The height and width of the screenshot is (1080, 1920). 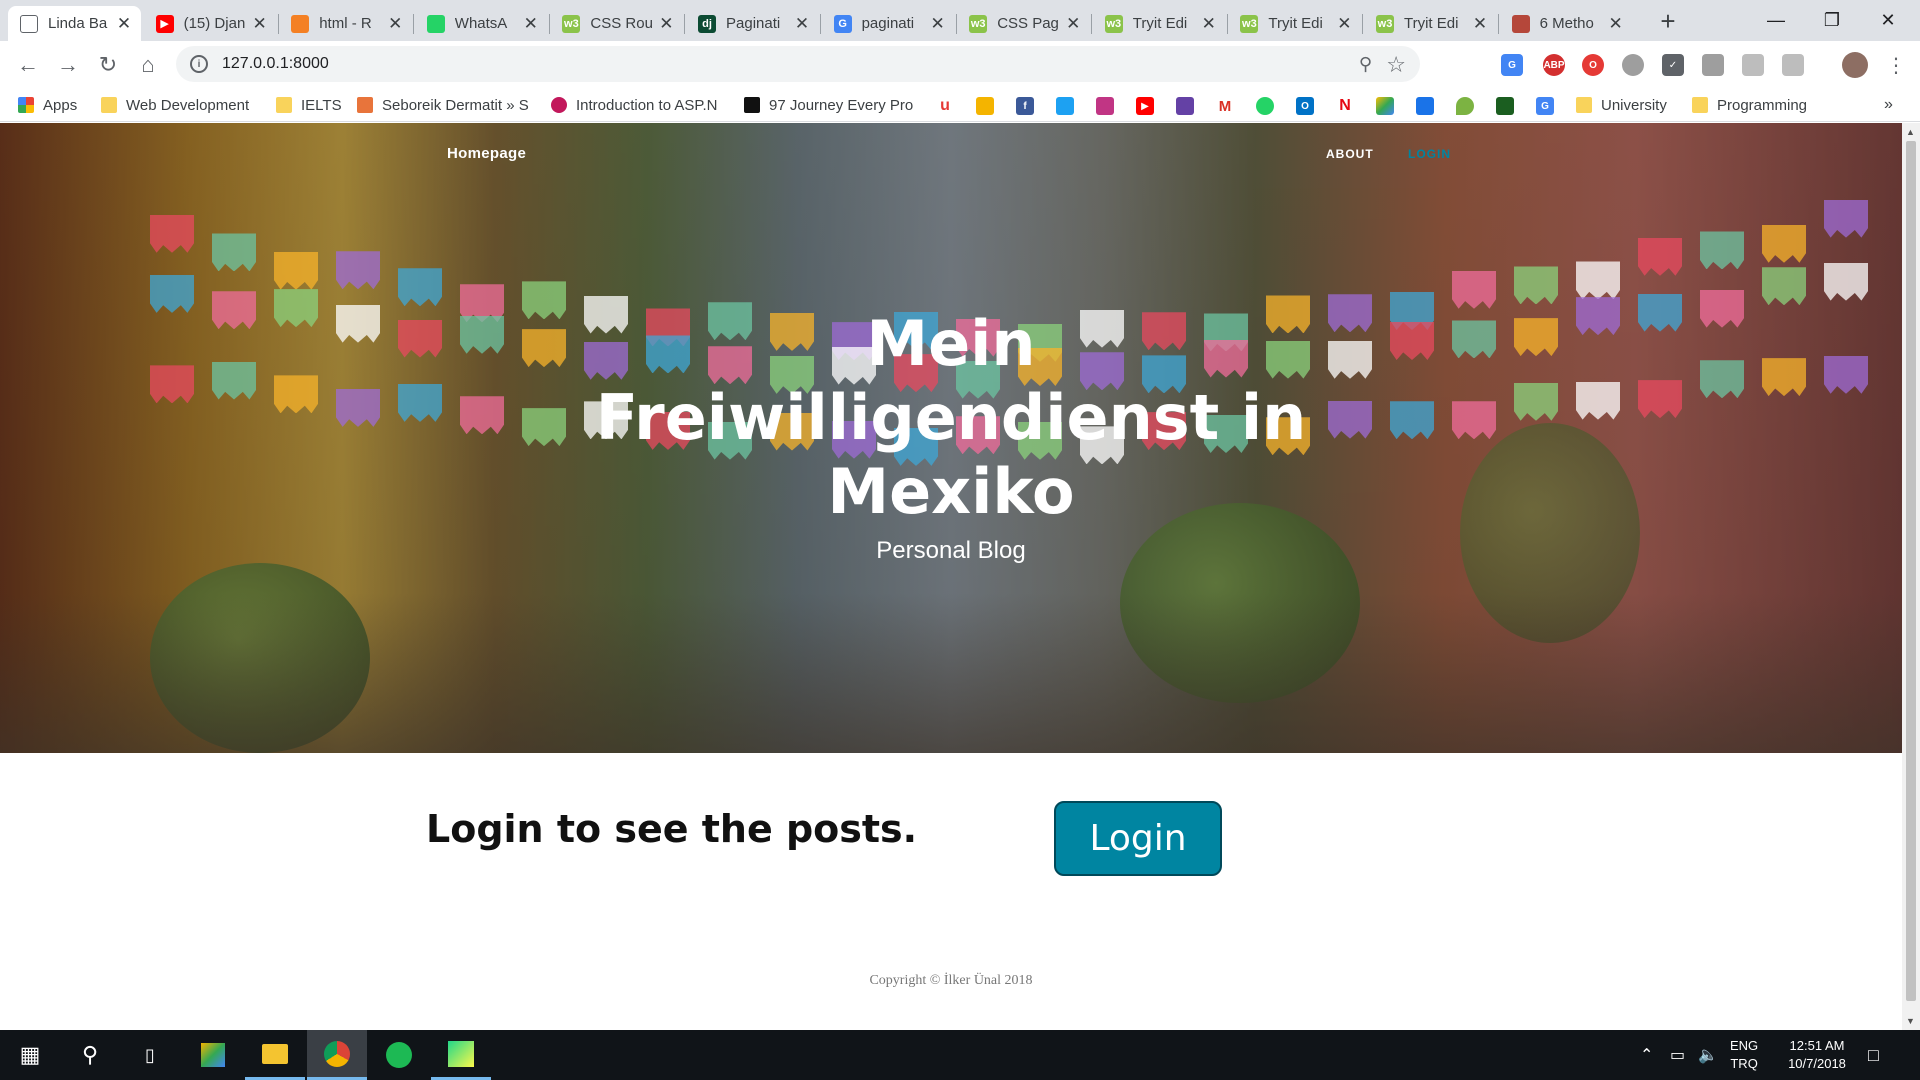 What do you see at coordinates (1633, 65) in the screenshot?
I see `globe-extension-icon` at bounding box center [1633, 65].